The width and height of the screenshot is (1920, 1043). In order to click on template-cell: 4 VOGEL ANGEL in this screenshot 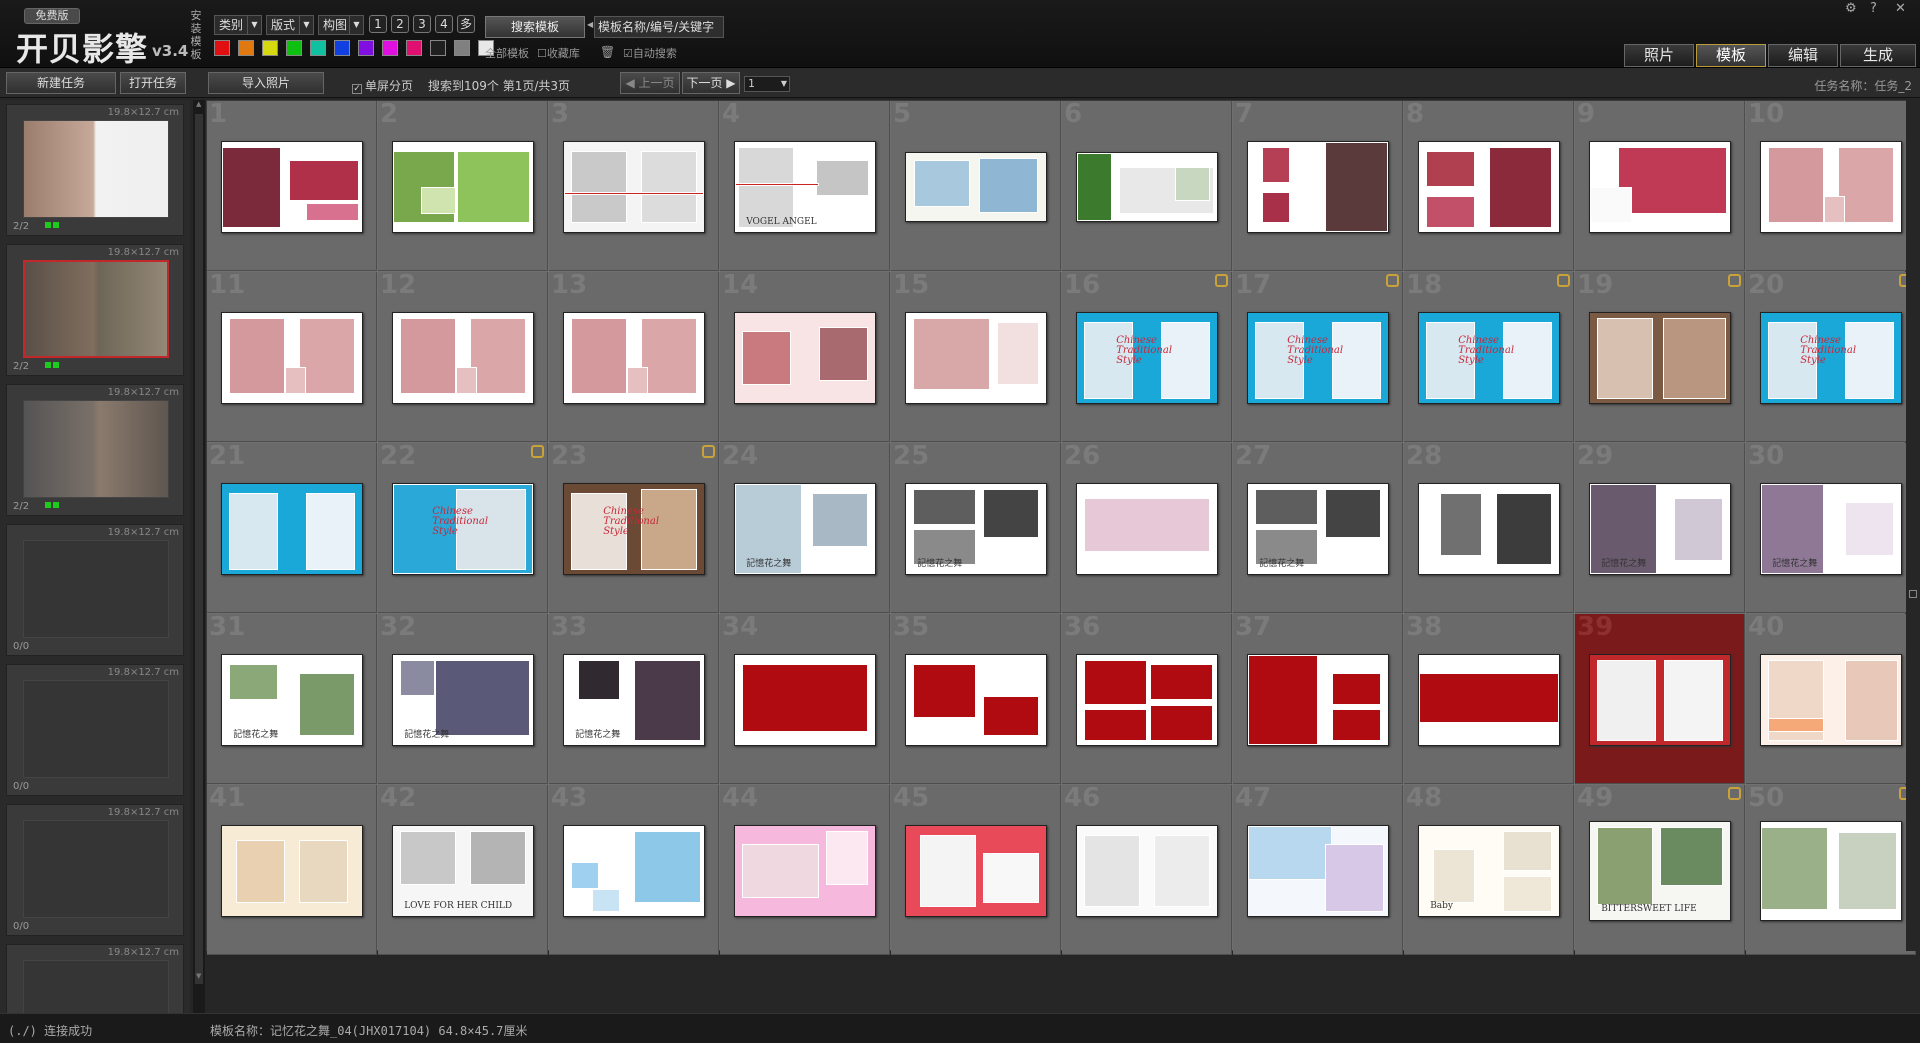, I will do `click(805, 185)`.